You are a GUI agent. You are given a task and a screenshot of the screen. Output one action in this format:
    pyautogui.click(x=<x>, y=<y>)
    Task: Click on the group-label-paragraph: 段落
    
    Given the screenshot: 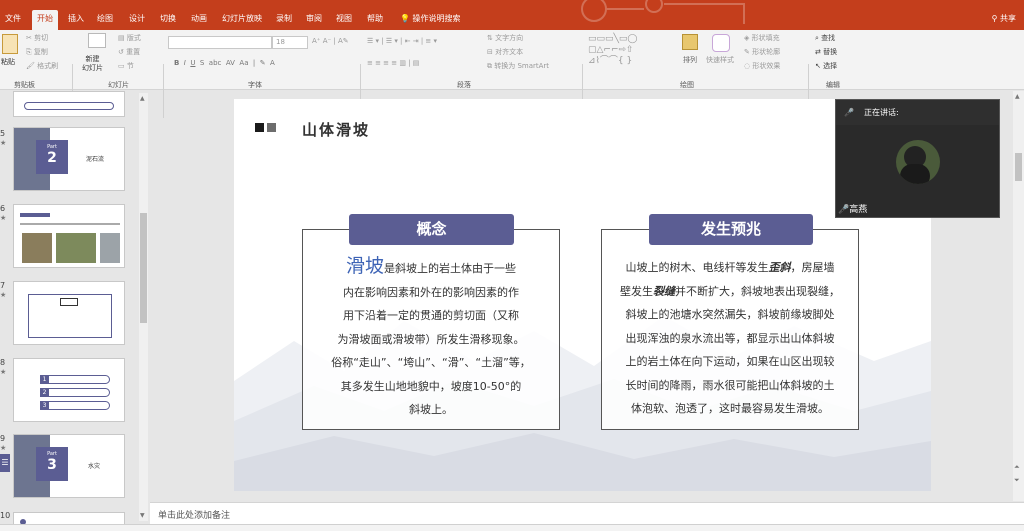 What is the action you would take?
    pyautogui.click(x=464, y=85)
    